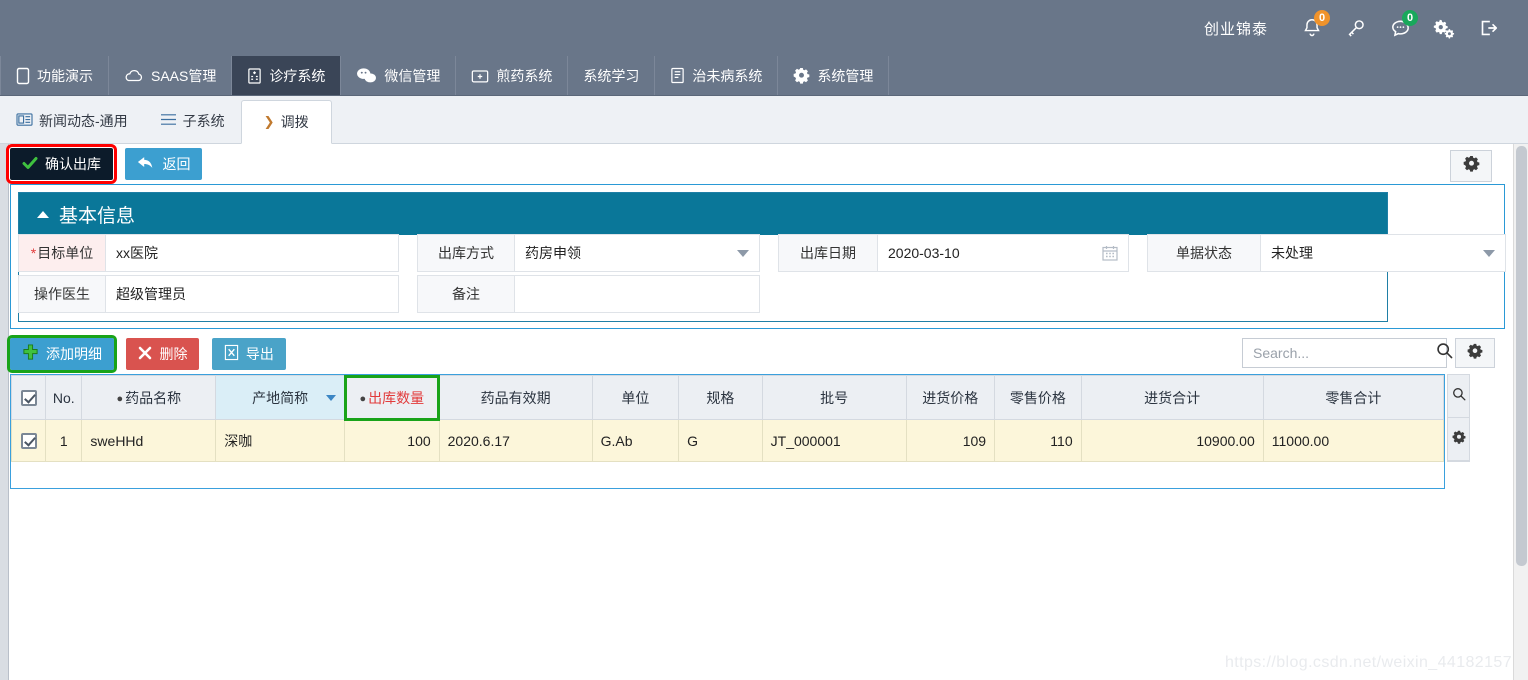 This screenshot has width=1528, height=680. I want to click on grid-header-chk, so click(28, 397).